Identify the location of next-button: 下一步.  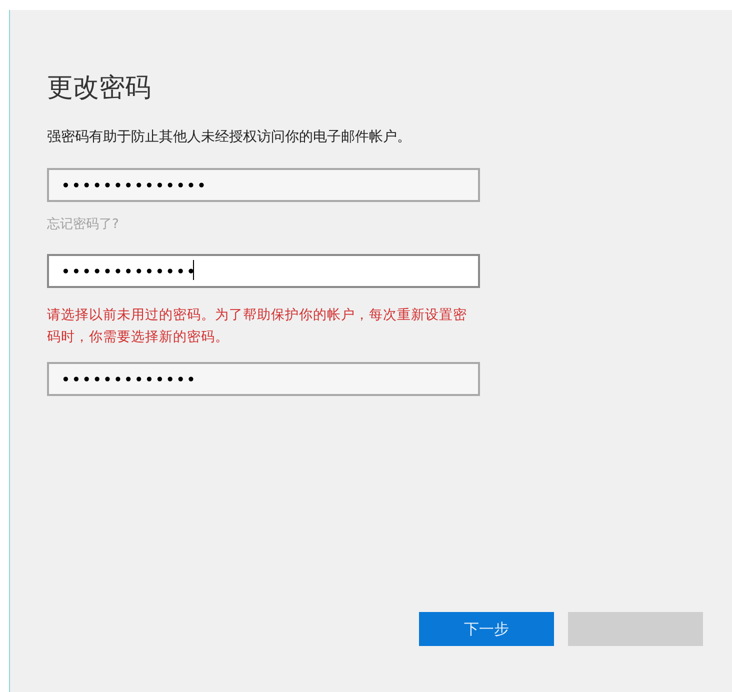
(486, 629).